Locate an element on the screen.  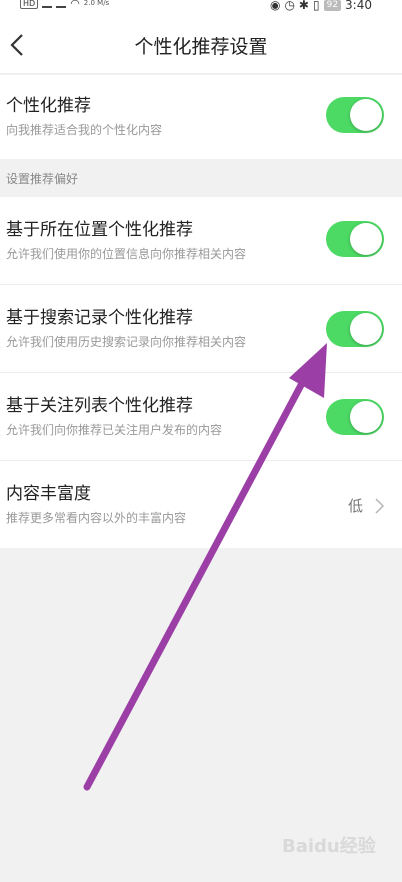
setting-title: 基于搜索记录个性化推荐 is located at coordinates (99, 318).